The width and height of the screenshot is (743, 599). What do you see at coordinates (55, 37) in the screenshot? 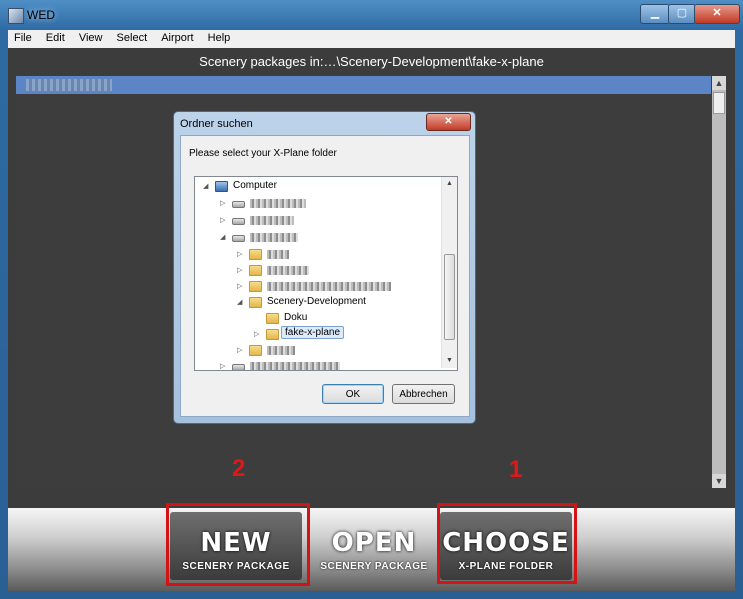
I see `menu-edit: Edit` at bounding box center [55, 37].